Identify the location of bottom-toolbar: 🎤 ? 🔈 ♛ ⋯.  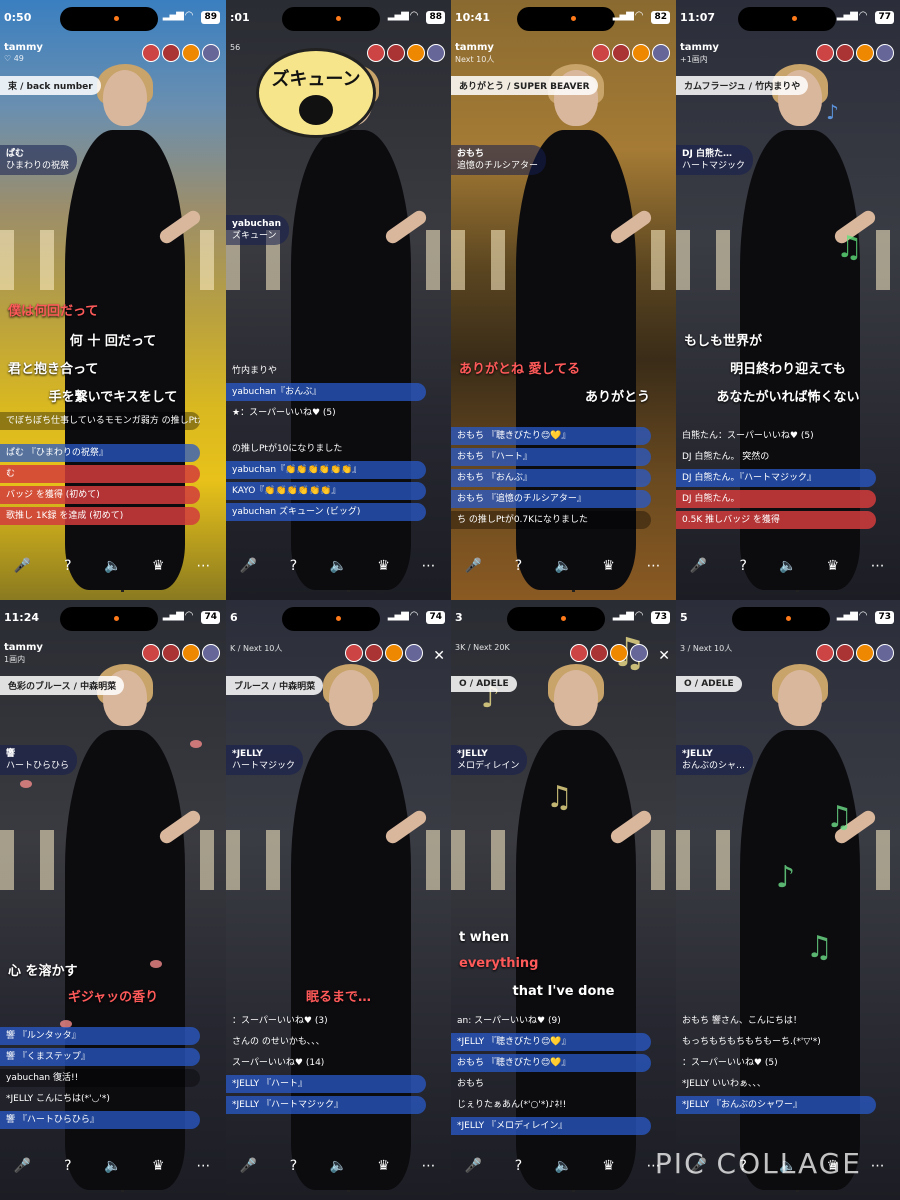
(113, 1166).